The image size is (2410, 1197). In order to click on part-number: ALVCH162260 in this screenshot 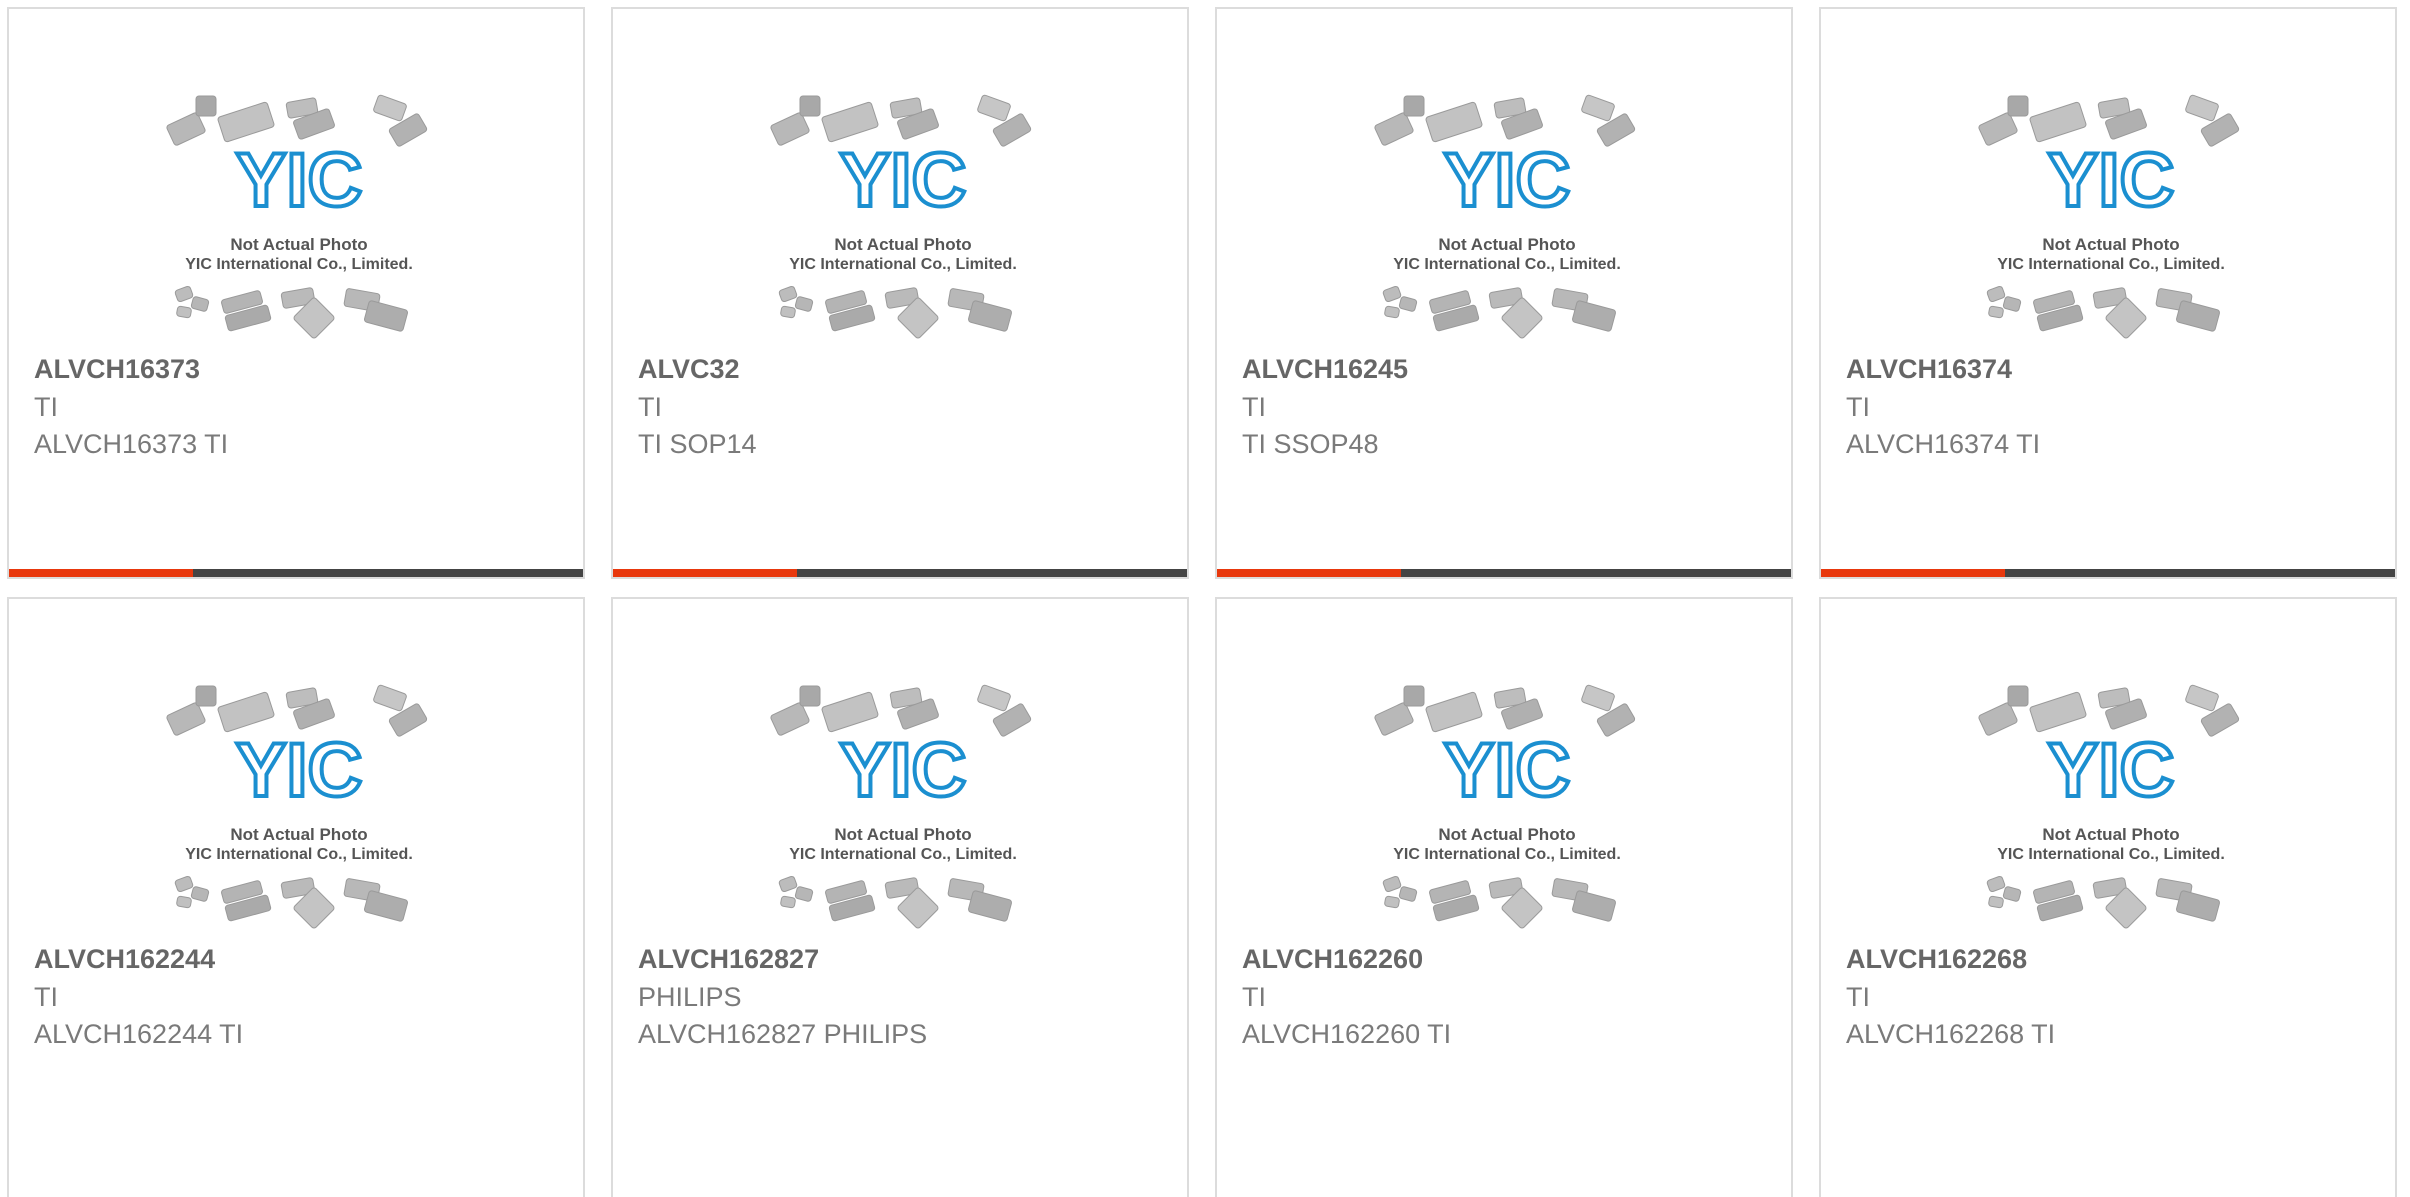, I will do `click(1332, 959)`.